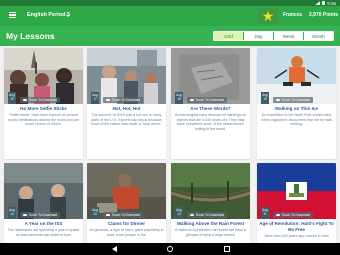 Image resolution: width=340 pixels, height=255 pixels. What do you see at coordinates (12, 98) in the screenshot?
I see `date-badge: Aug 19` at bounding box center [12, 98].